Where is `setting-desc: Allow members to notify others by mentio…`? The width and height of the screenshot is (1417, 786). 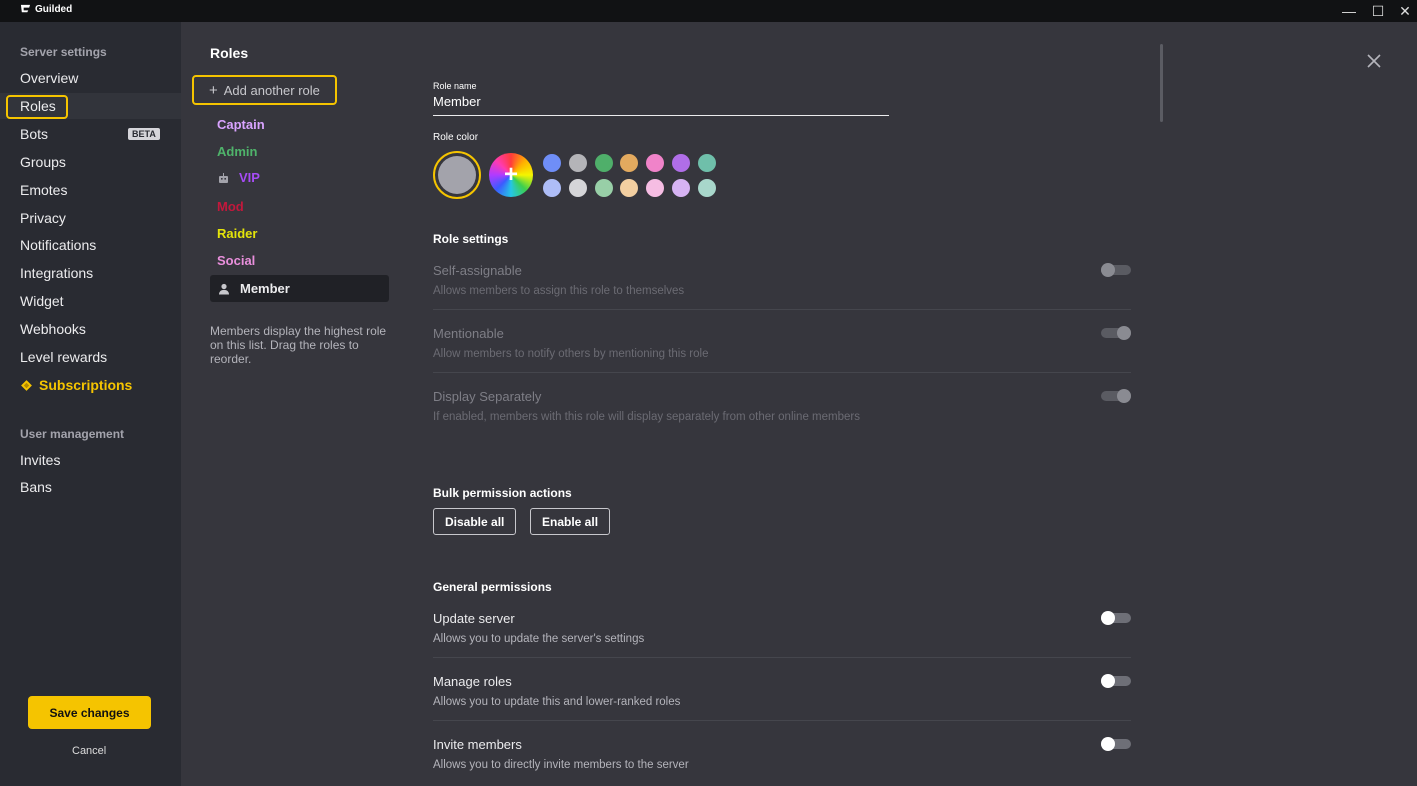
setting-desc: Allow members to notify others by mentio… is located at coordinates (571, 354).